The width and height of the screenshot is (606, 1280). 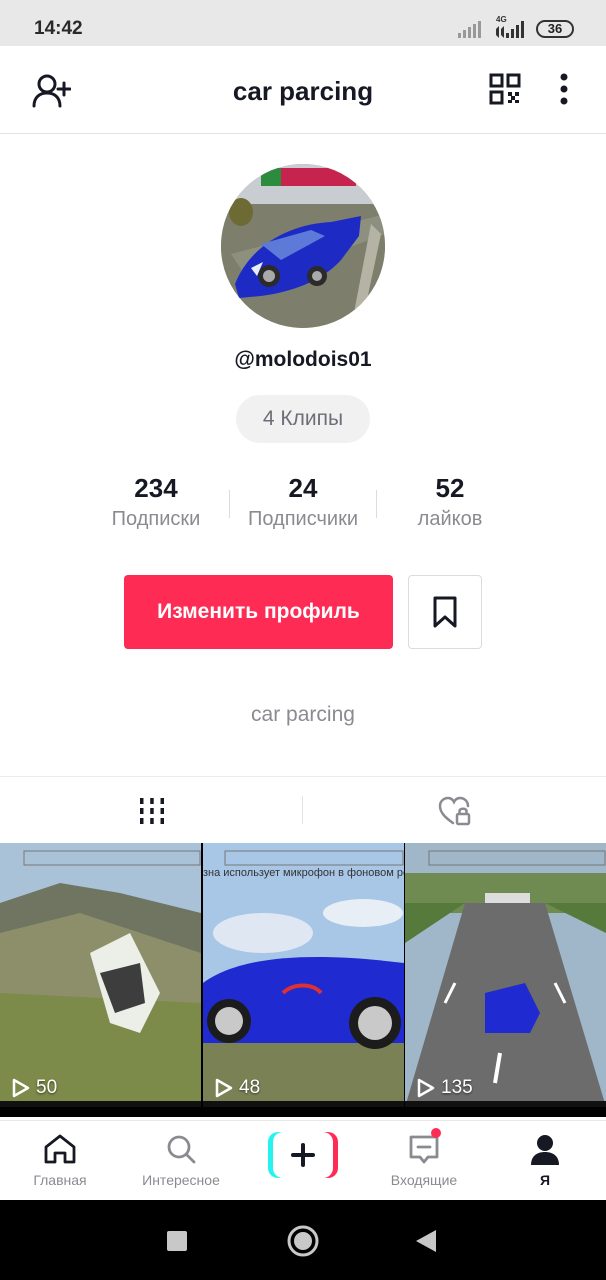 I want to click on search-icon, so click(x=181, y=1149).